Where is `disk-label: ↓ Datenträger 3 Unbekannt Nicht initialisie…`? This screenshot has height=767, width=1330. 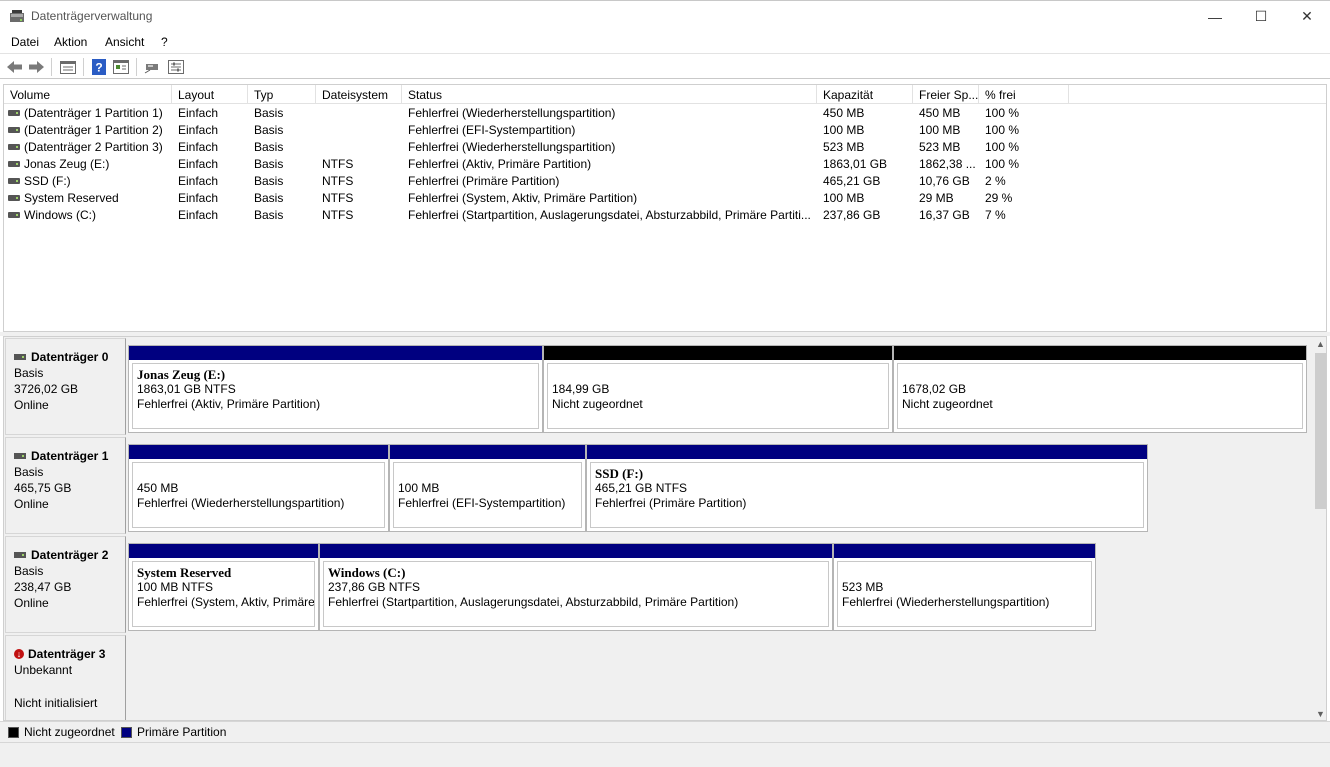 disk-label: ↓ Datenträger 3 Unbekannt Nicht initialisie… is located at coordinates (65, 677).